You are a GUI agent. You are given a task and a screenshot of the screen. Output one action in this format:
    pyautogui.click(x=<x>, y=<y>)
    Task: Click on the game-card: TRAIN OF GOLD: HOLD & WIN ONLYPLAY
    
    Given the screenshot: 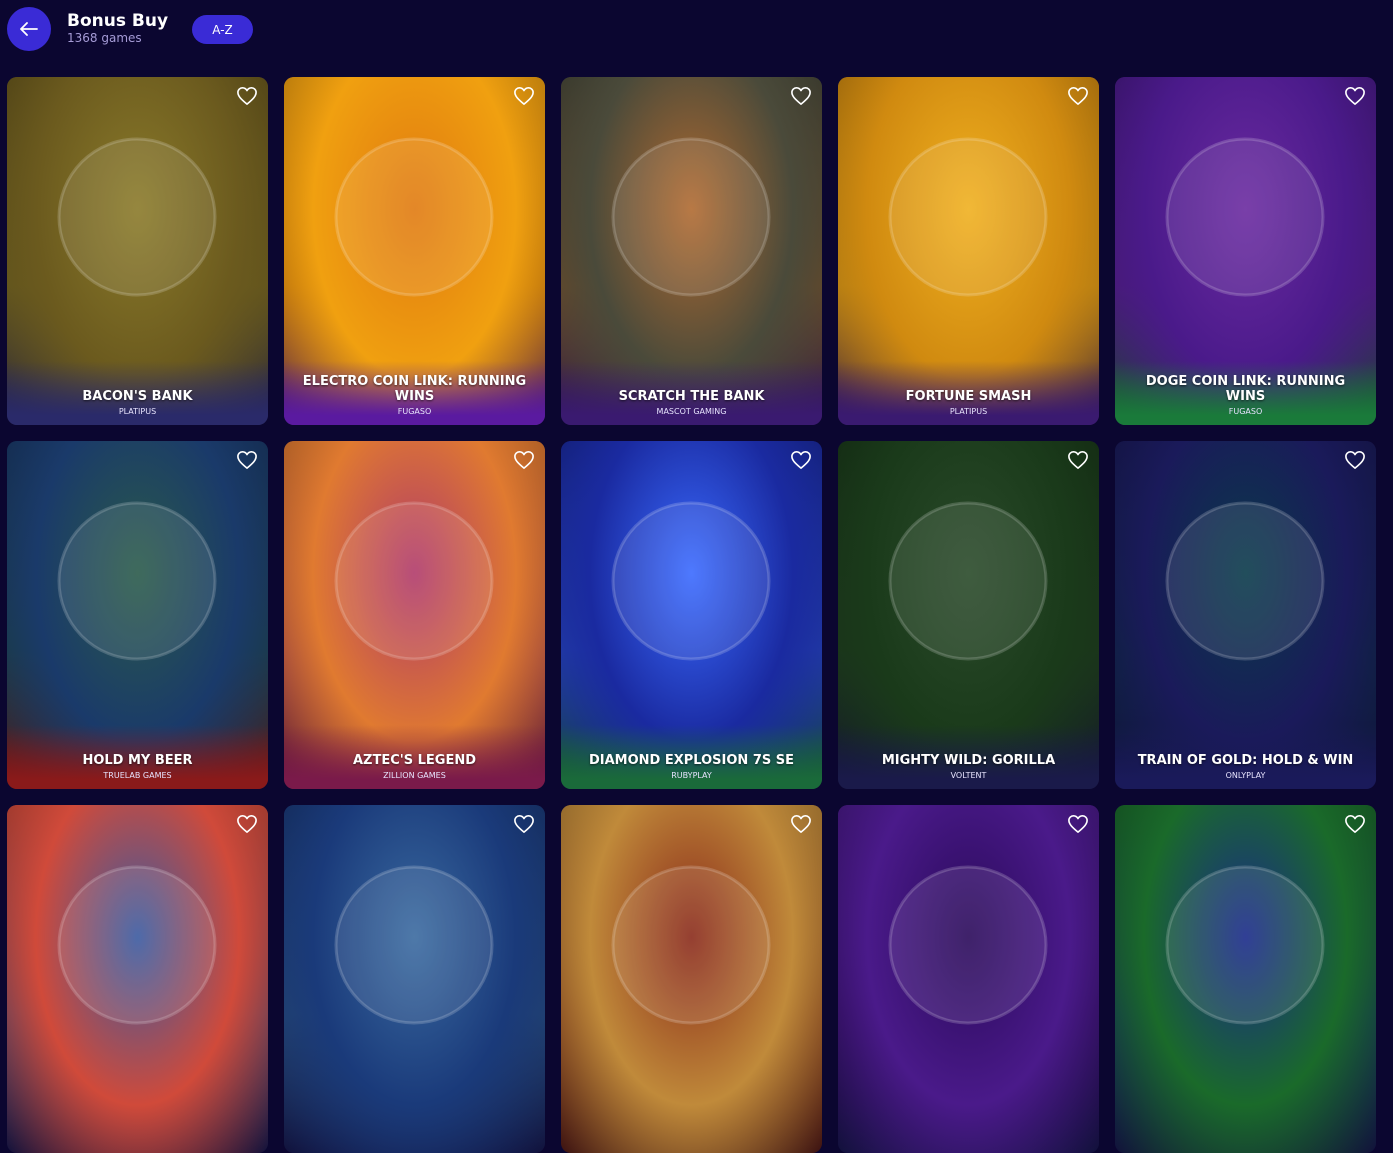 What is the action you would take?
    pyautogui.click(x=1245, y=615)
    